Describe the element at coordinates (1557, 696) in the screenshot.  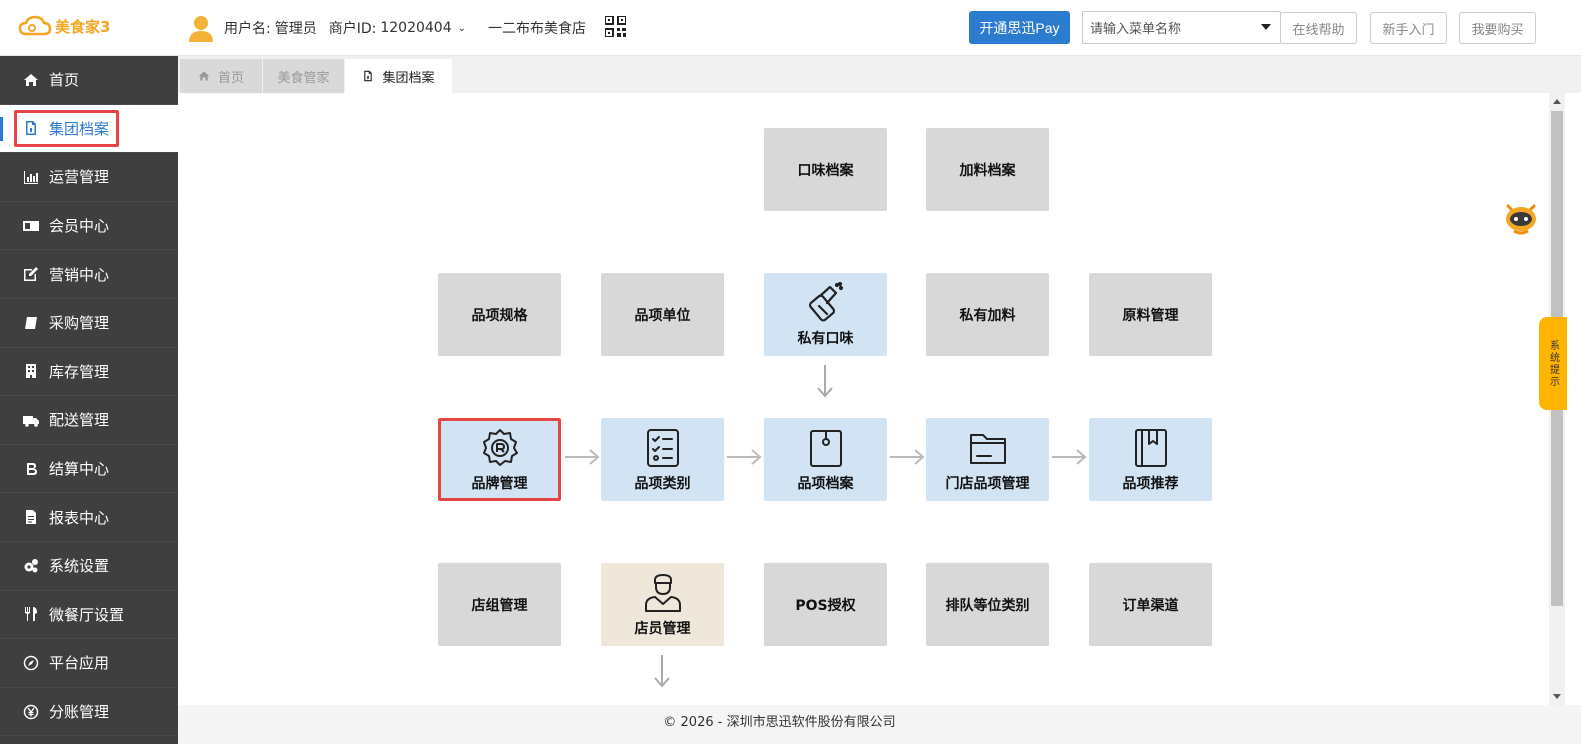
I see `scroll-down-icon` at that location.